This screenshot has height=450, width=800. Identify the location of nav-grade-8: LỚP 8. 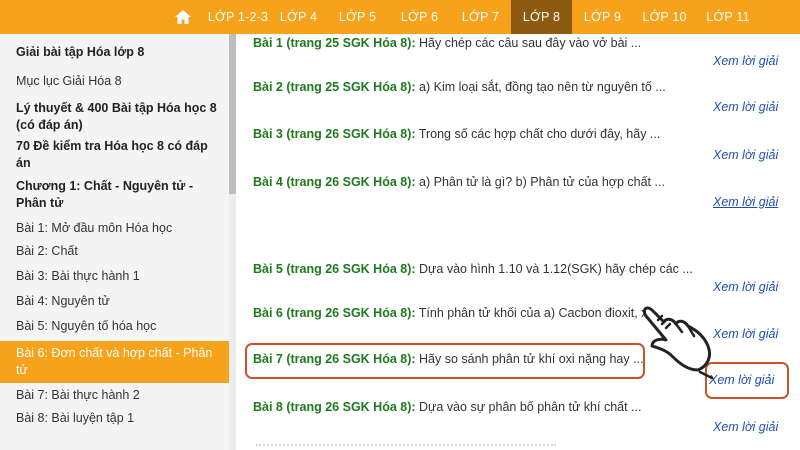
(541, 17).